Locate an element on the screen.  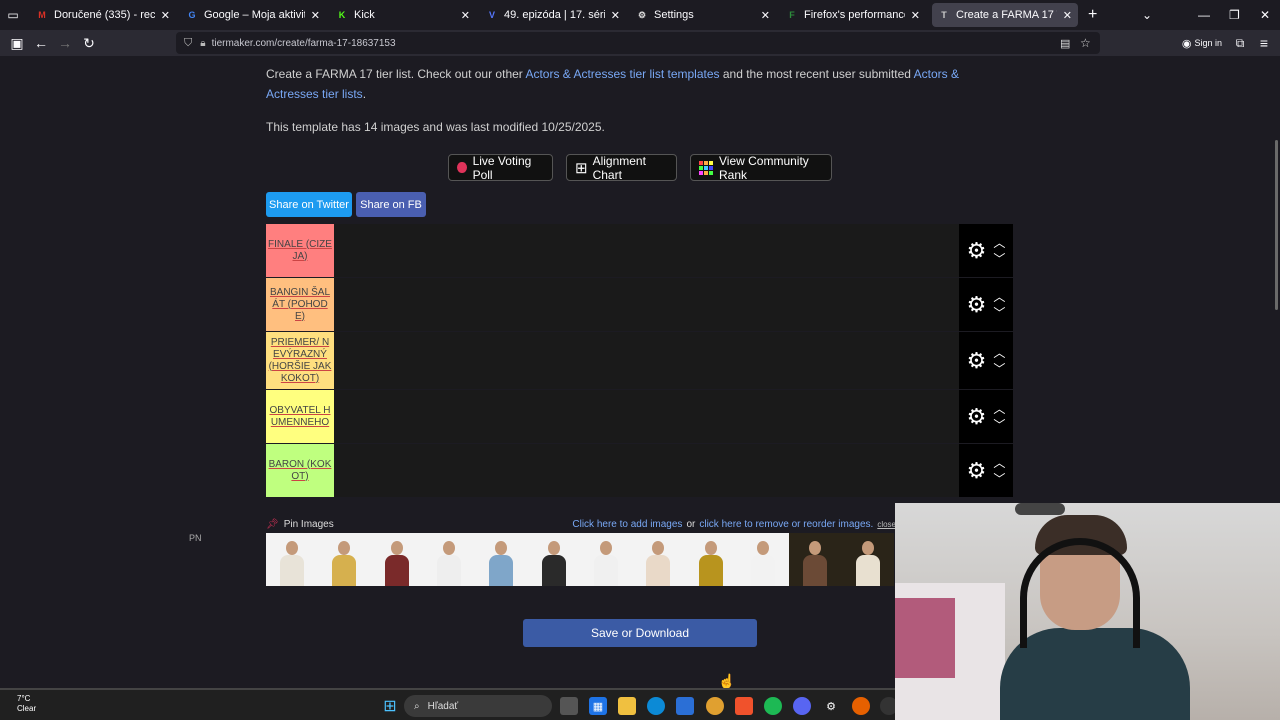
community-rank-button: View Community Rank is located at coordinates (761, 168).